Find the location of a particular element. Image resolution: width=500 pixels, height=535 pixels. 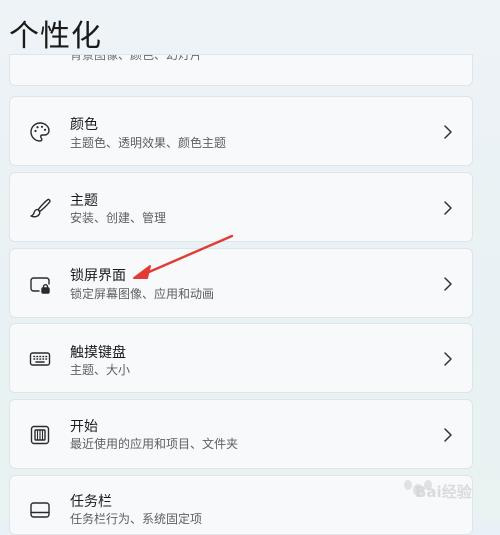

settings-item-touch-keyboard: 触摸键盘 主题、大小 is located at coordinates (241, 358).